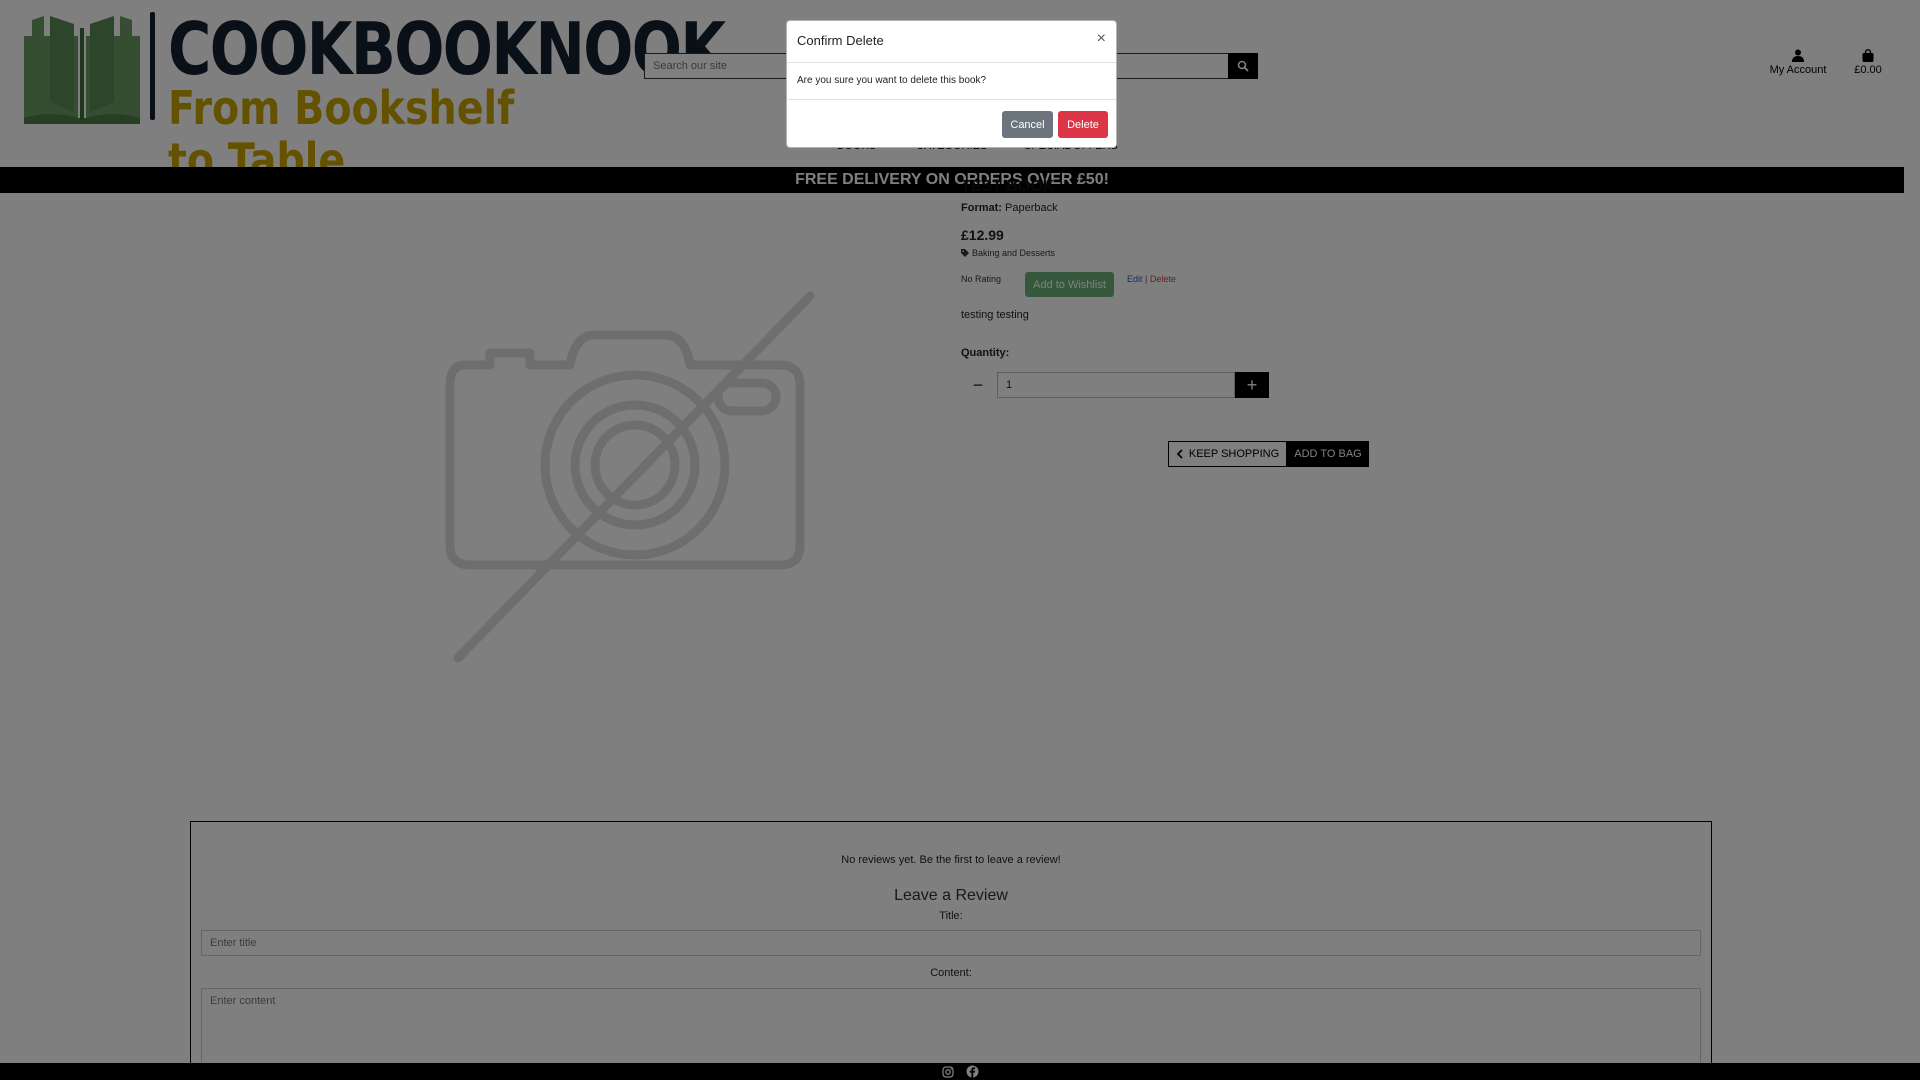 The height and width of the screenshot is (1080, 1920). I want to click on cancel-button: Cancel, so click(1027, 124).